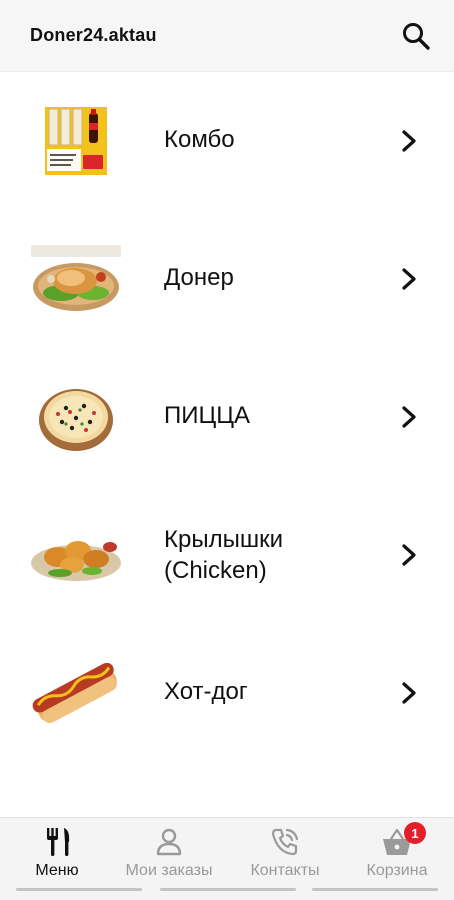 The height and width of the screenshot is (900, 454). I want to click on app-title: Doner24.aktau, so click(93, 35).